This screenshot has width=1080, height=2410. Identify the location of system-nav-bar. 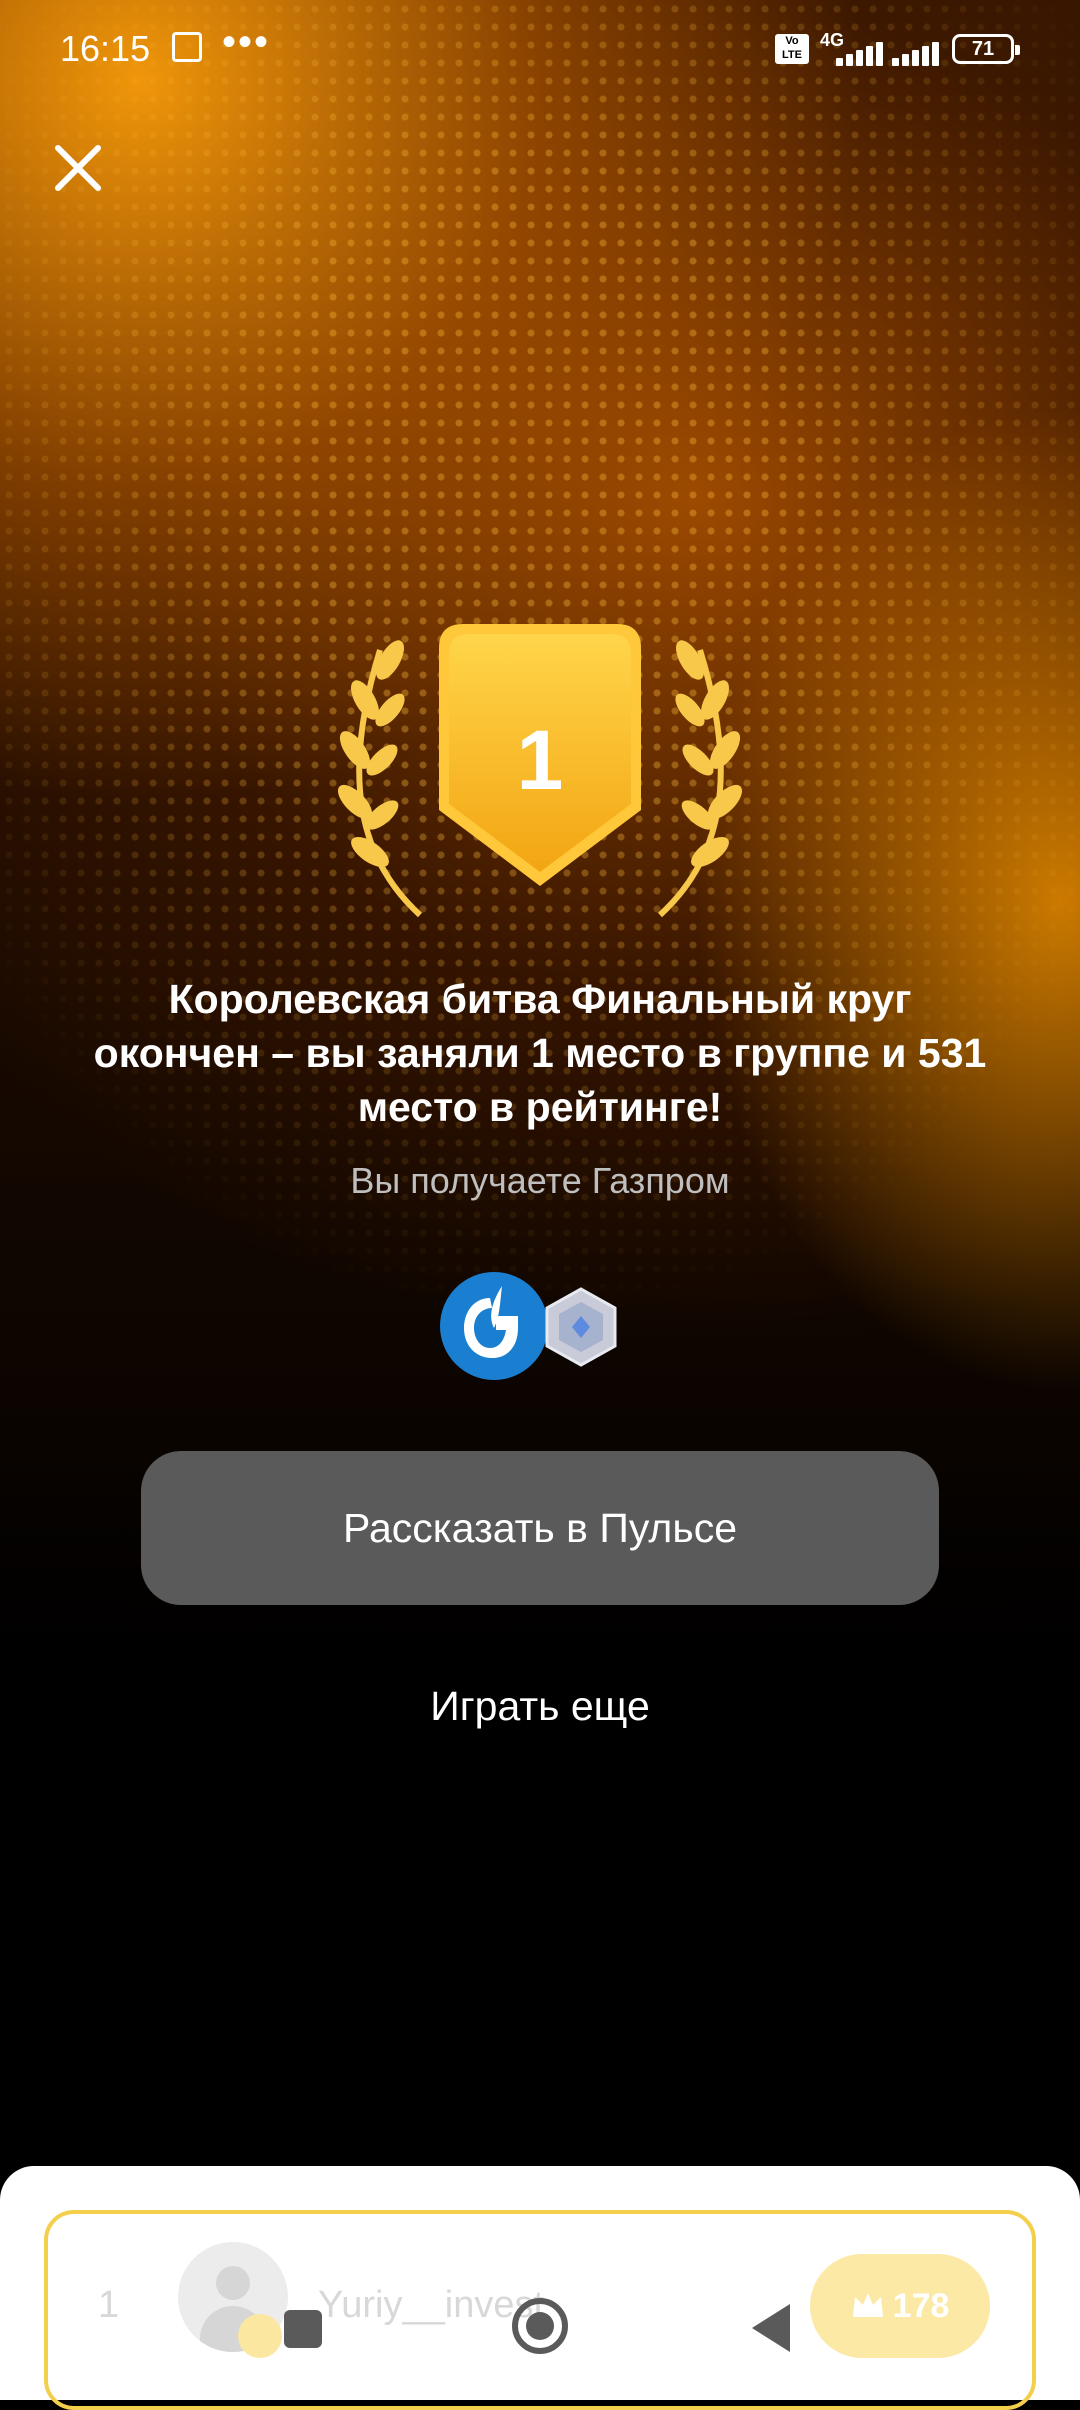
(540, 2330).